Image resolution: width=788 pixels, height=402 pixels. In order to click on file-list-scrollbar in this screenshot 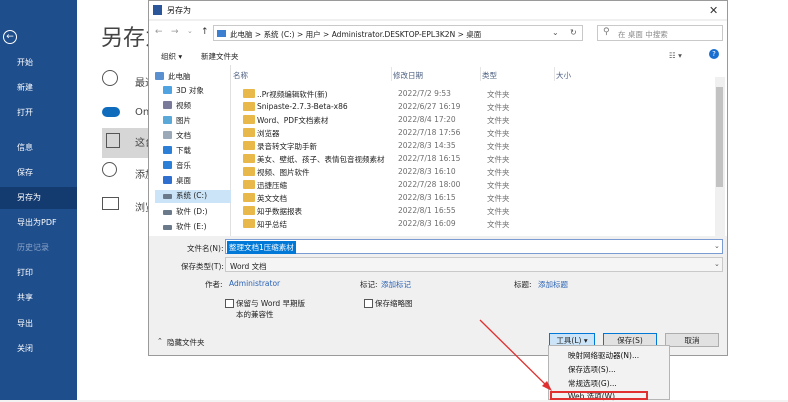, I will do `click(720, 156)`.